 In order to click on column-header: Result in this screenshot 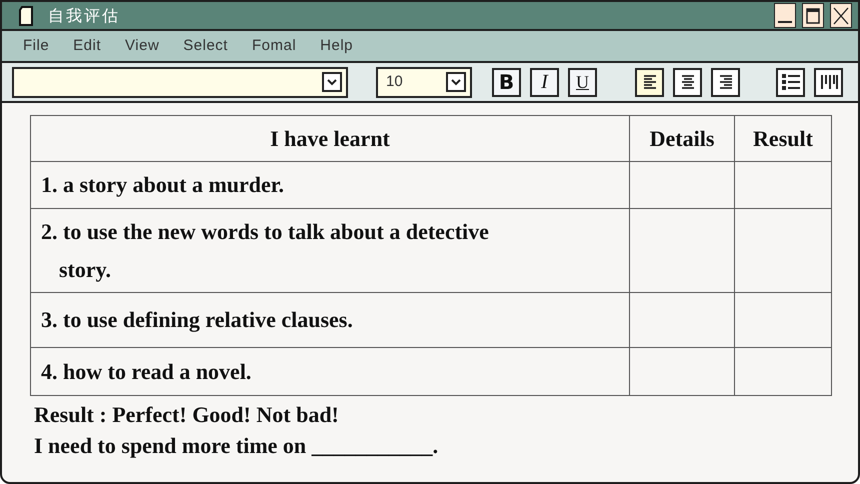, I will do `click(783, 139)`.